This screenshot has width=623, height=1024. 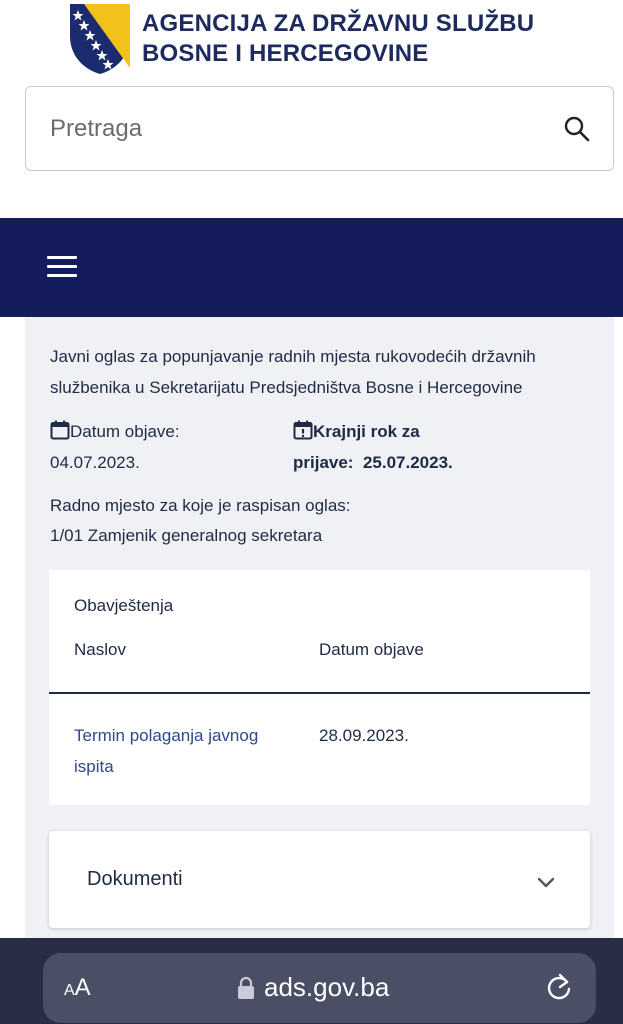 I want to click on deadline-label: Krajnji rok za, so click(x=366, y=431).